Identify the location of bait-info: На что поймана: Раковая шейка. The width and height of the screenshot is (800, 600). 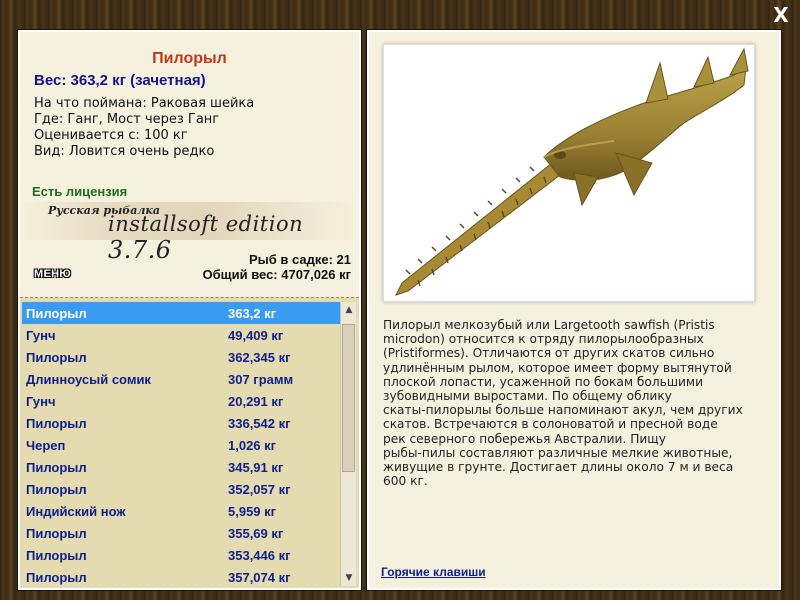
(144, 103).